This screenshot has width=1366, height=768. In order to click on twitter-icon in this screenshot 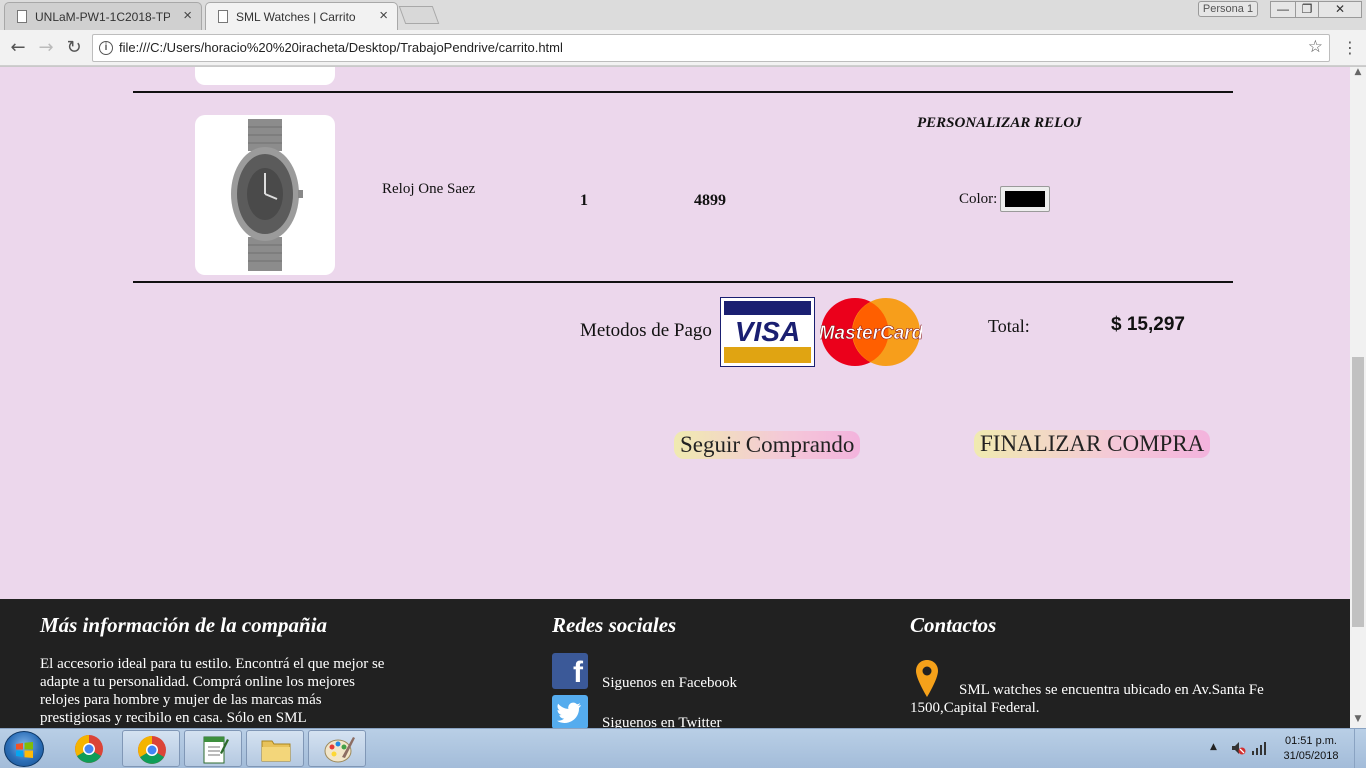, I will do `click(570, 711)`.